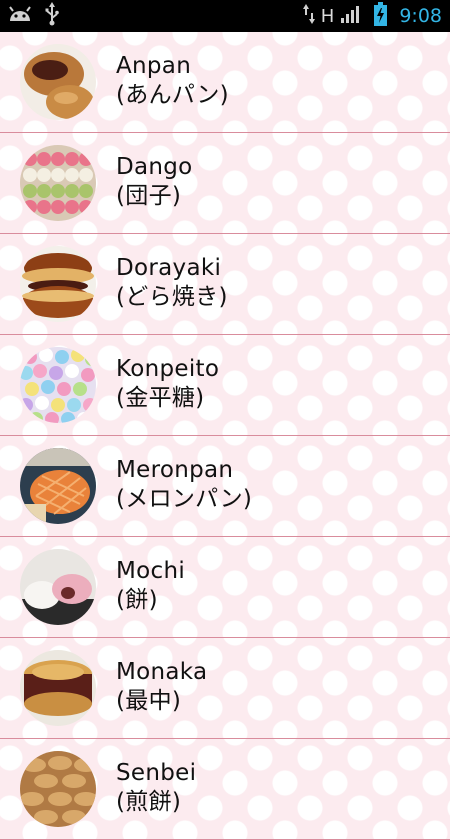 This screenshot has width=450, height=840. I want to click on list-item-anpan: Anpan (あんパン), so click(225, 82).